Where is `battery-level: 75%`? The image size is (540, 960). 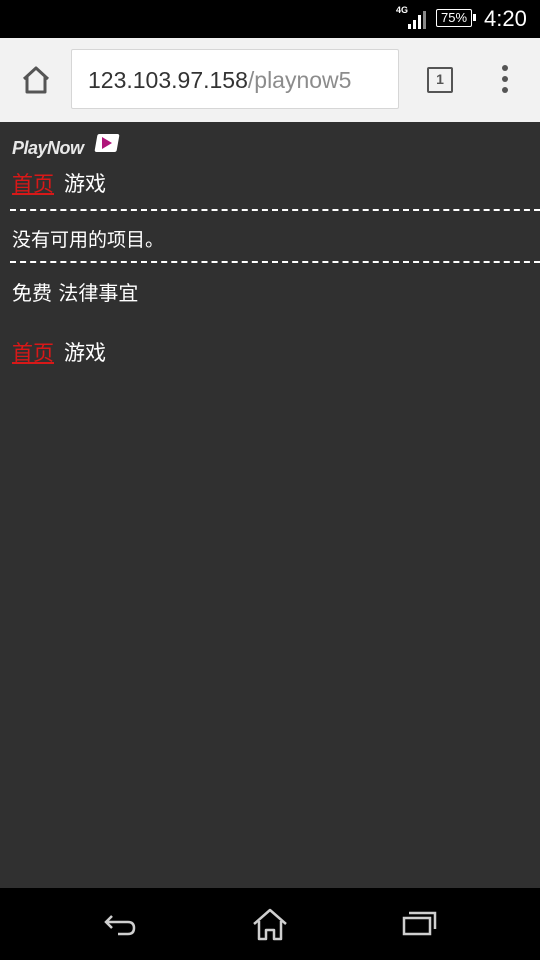
battery-level: 75% is located at coordinates (454, 17).